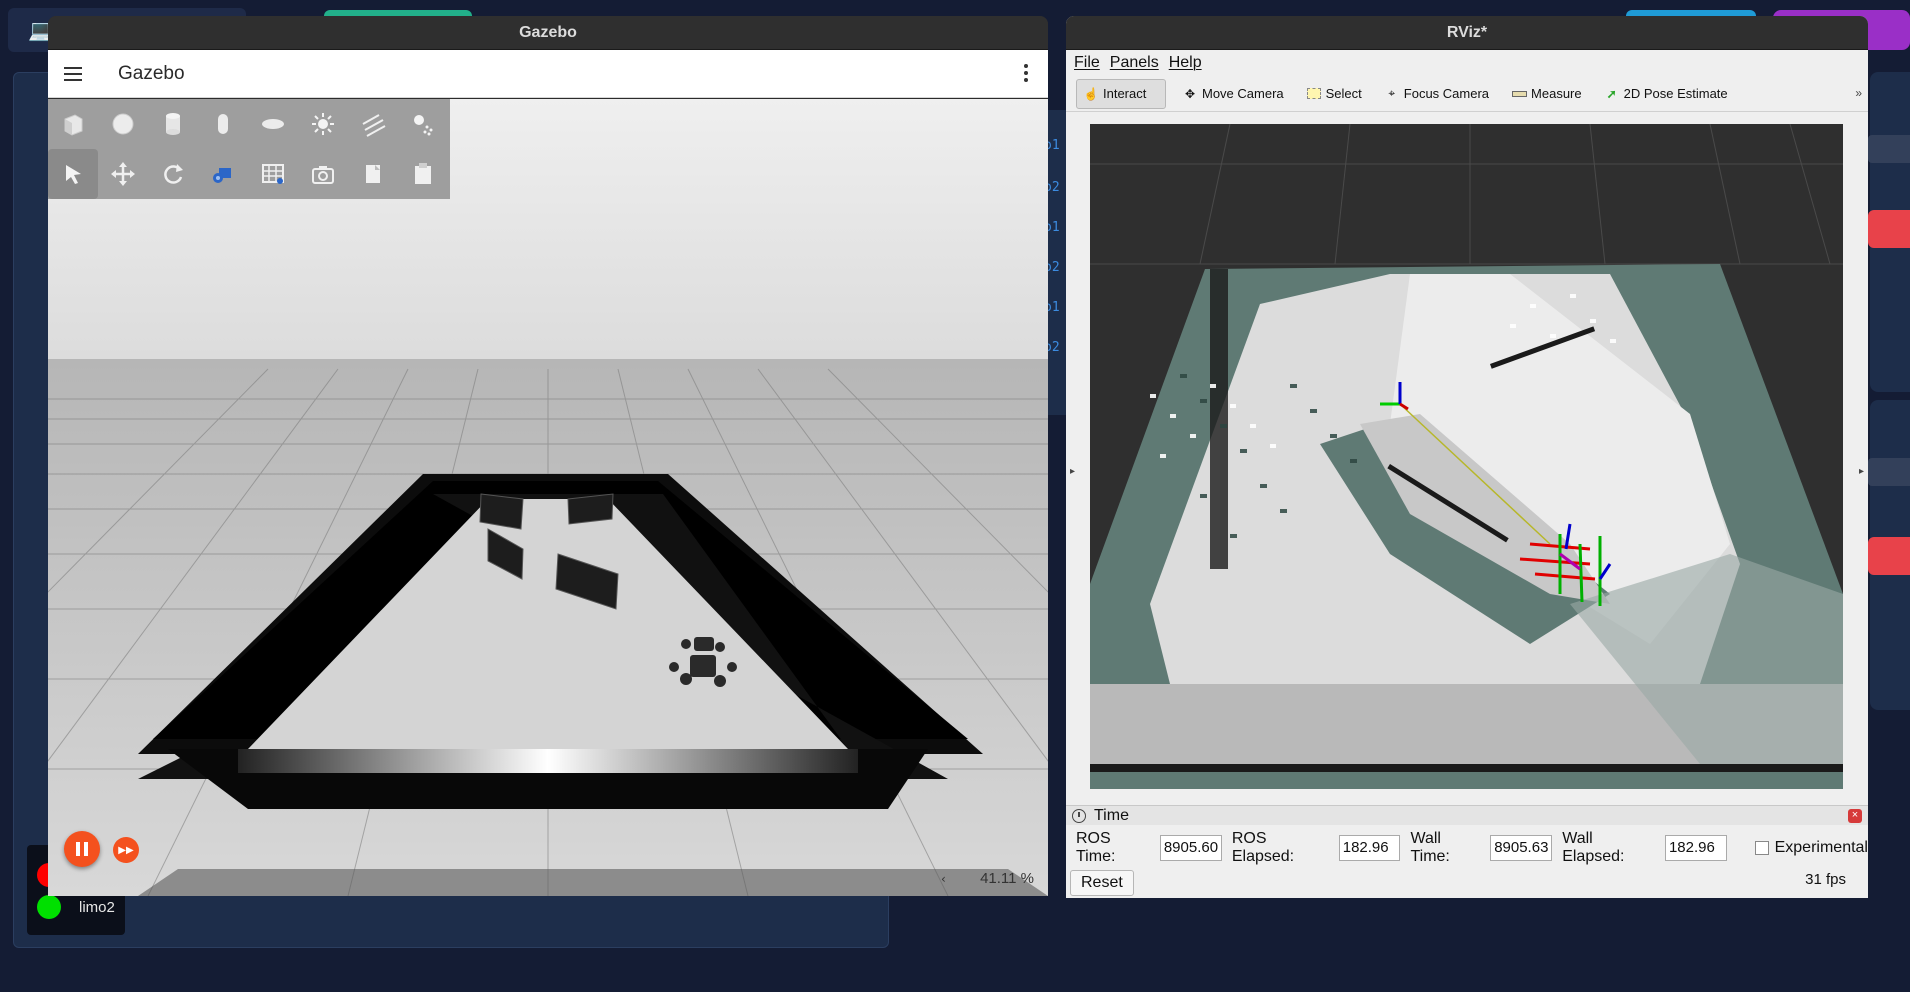  Describe the element at coordinates (373, 124) in the screenshot. I see `directional-light-icon` at that location.